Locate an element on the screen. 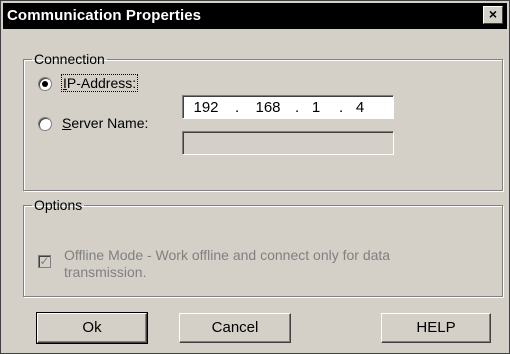  ip-address-radio-circle is located at coordinates (45, 84).